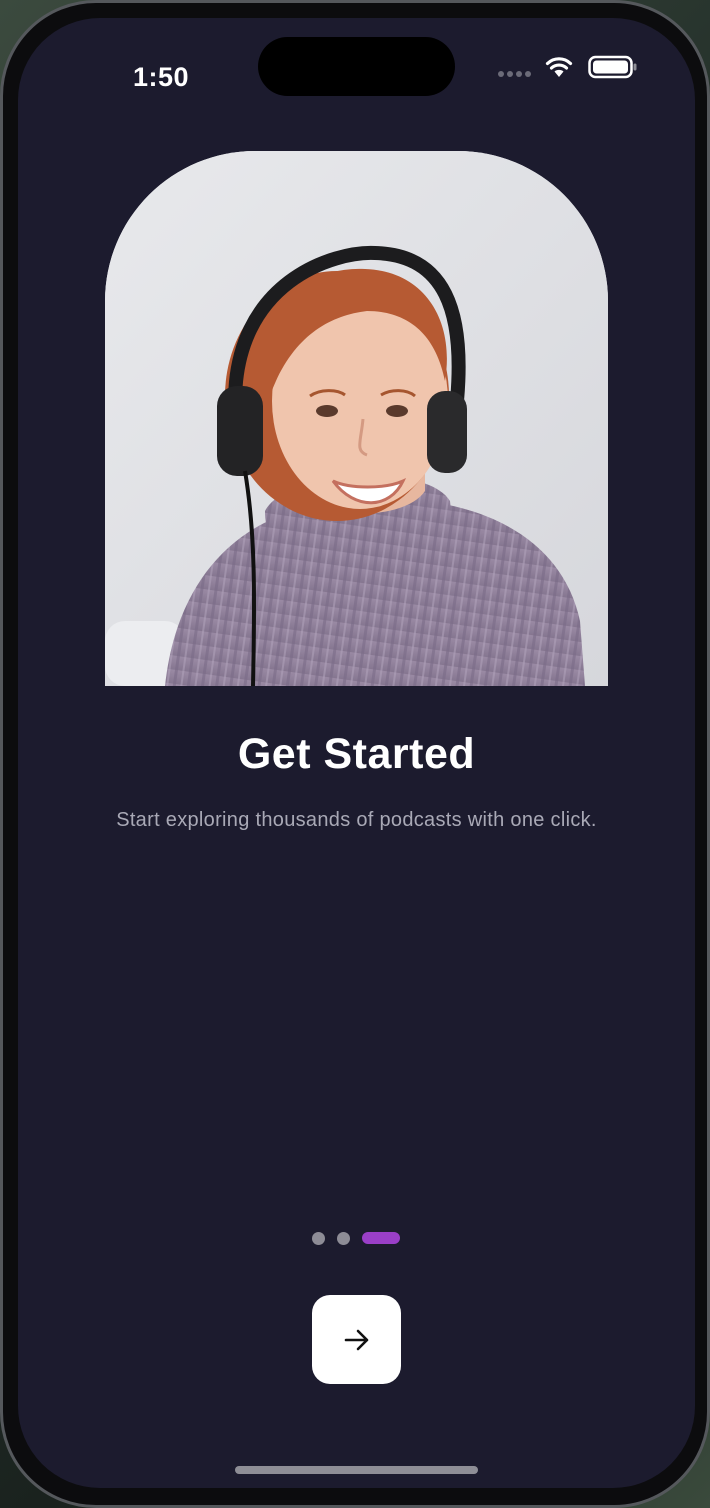 The width and height of the screenshot is (710, 1508). What do you see at coordinates (381, 1238) in the screenshot?
I see `page-dot-3-active` at bounding box center [381, 1238].